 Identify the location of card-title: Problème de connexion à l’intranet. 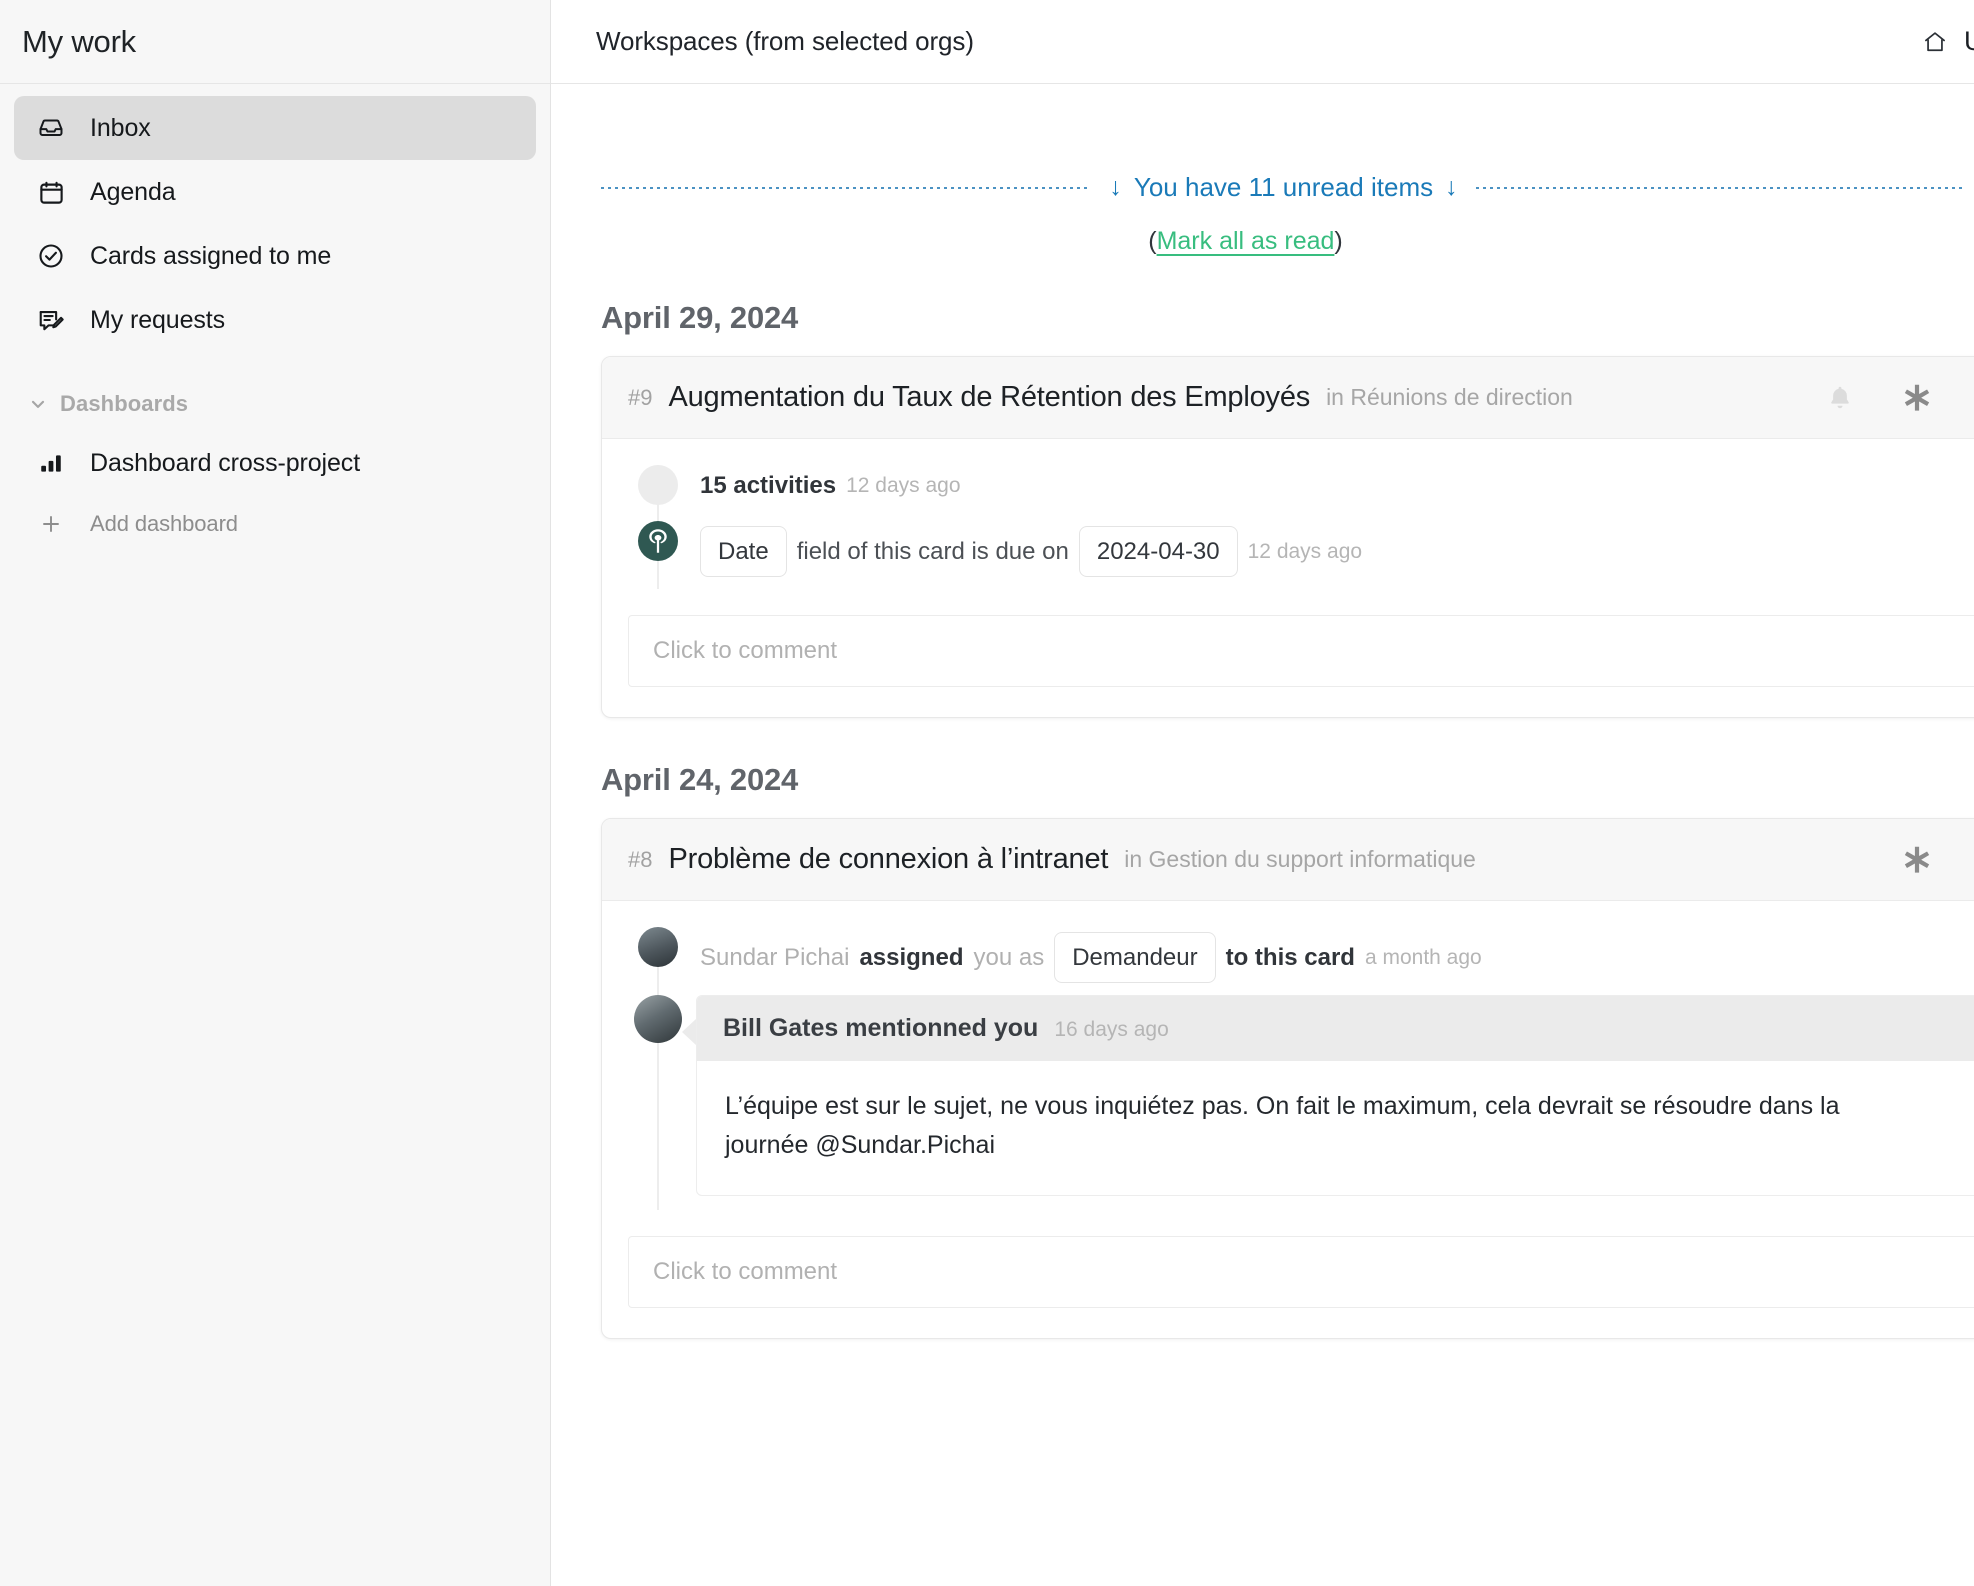
(888, 859).